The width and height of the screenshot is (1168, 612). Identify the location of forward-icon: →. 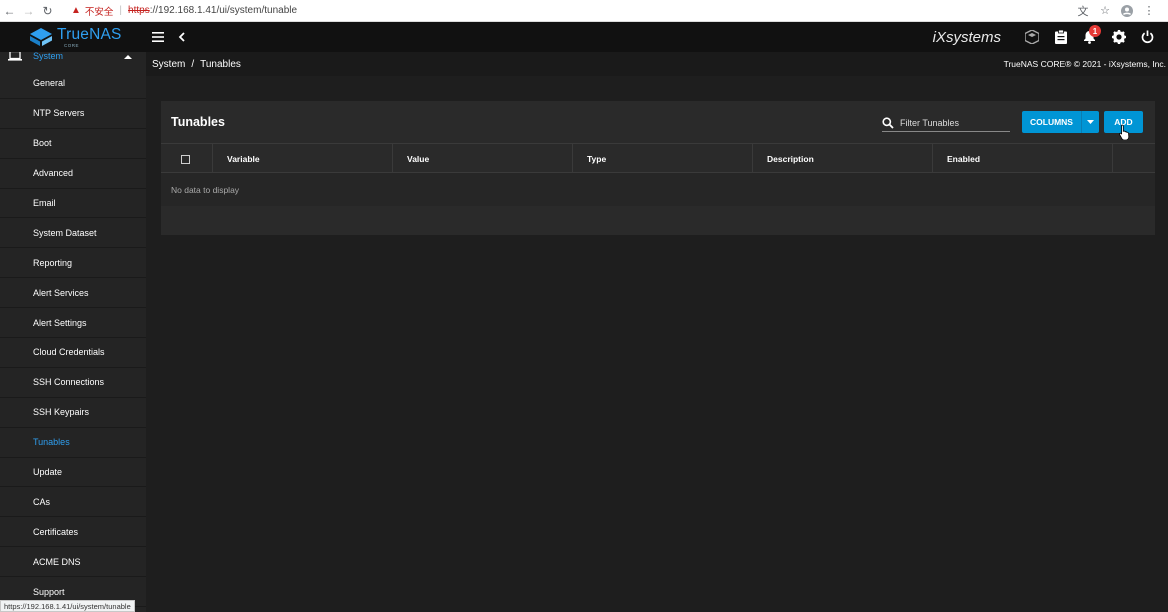
(28, 11).